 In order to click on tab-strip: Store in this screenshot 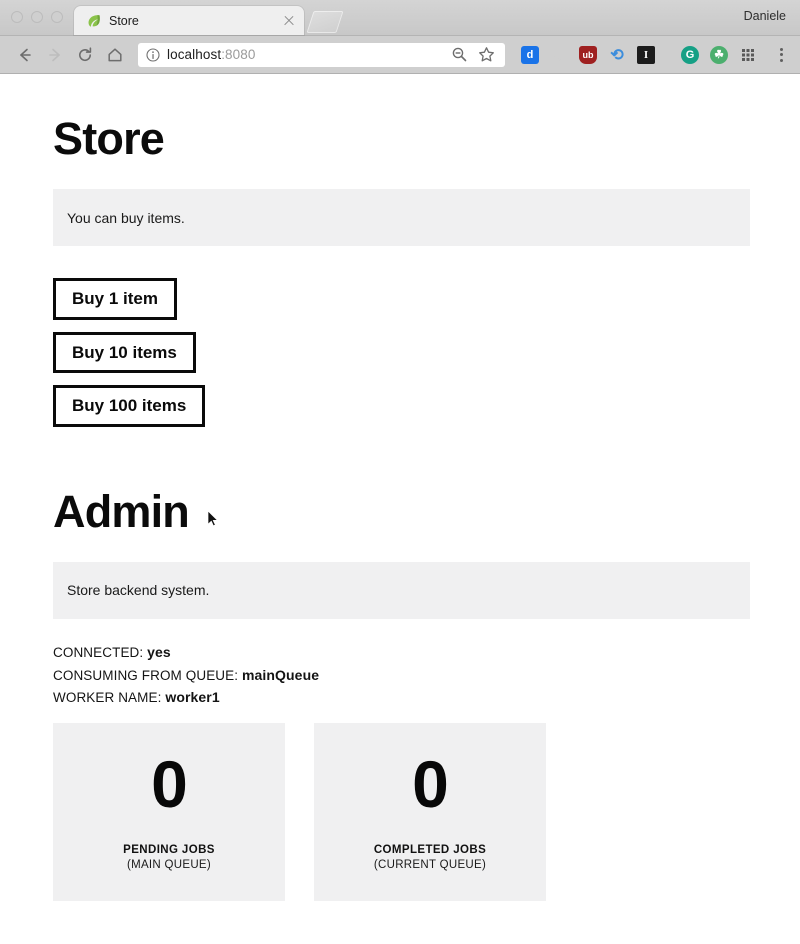, I will do `click(209, 20)`.